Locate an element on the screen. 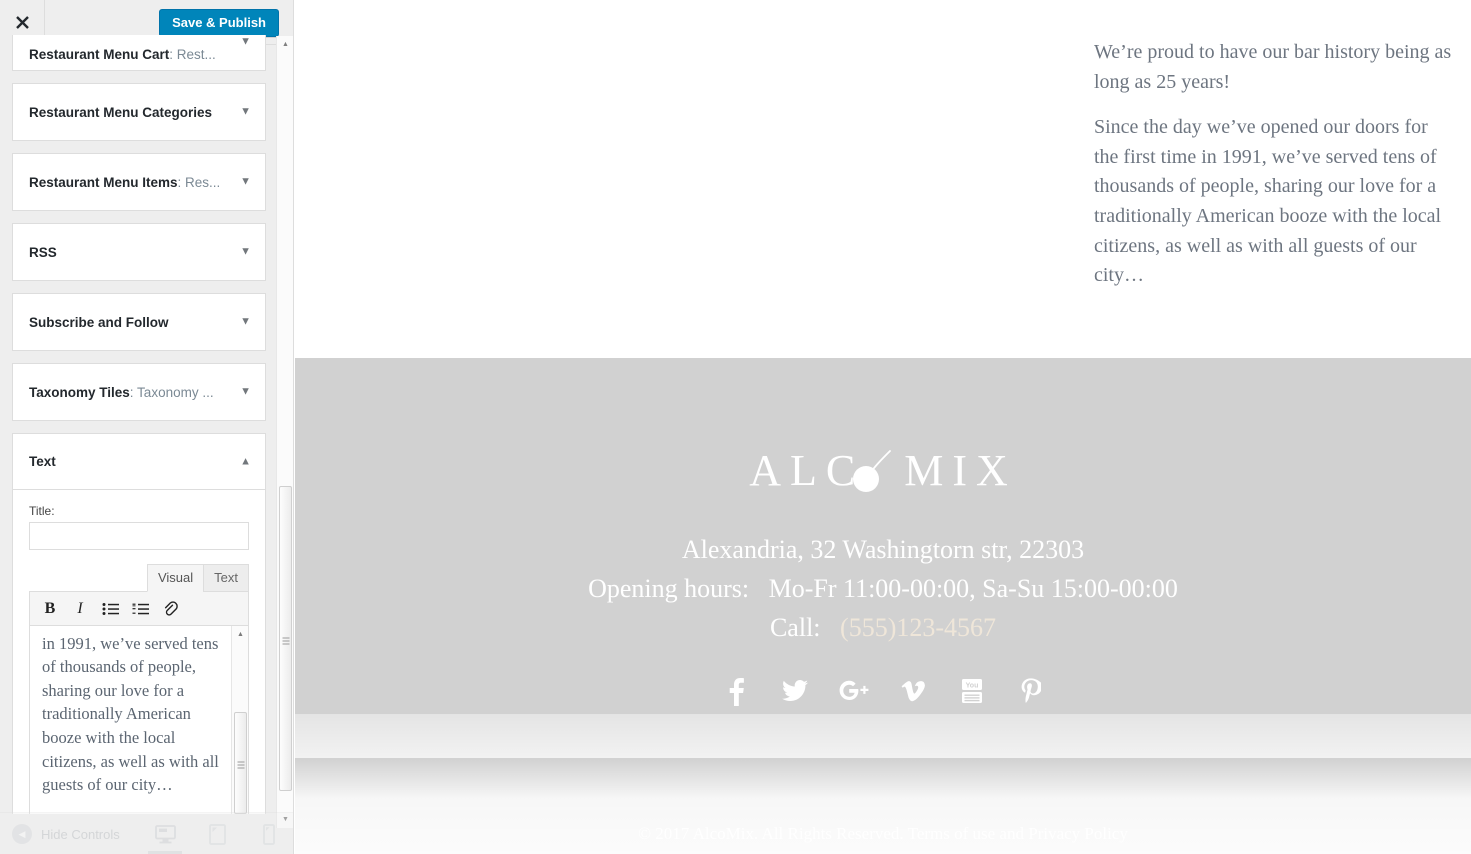 Image resolution: width=1471 pixels, height=854 pixels. editor-scroll-thumb is located at coordinates (240, 763).